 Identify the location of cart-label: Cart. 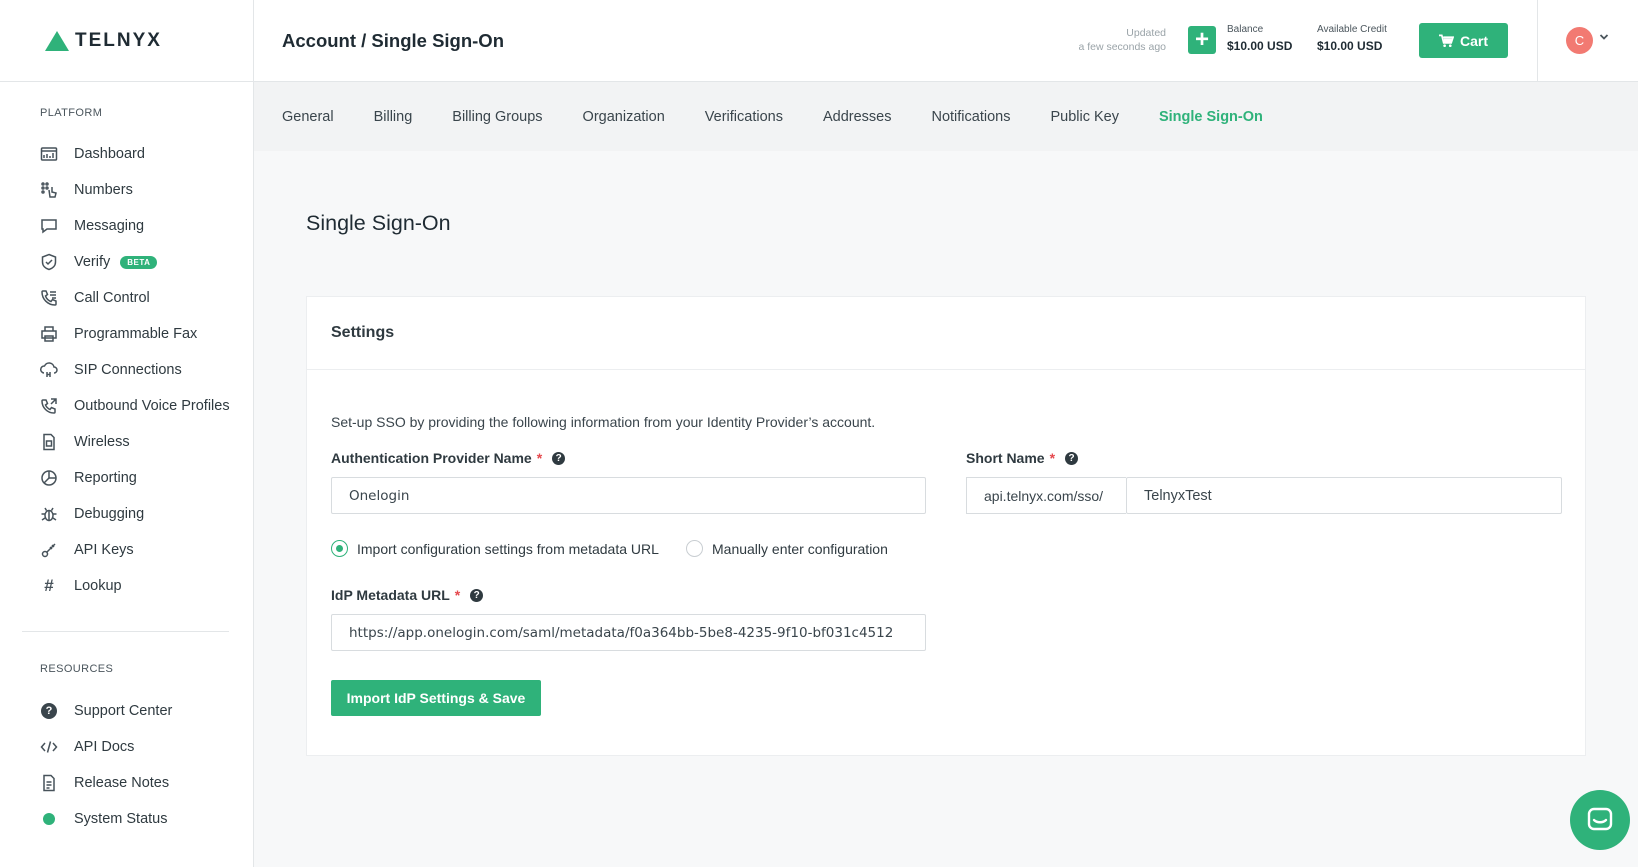
(1473, 40).